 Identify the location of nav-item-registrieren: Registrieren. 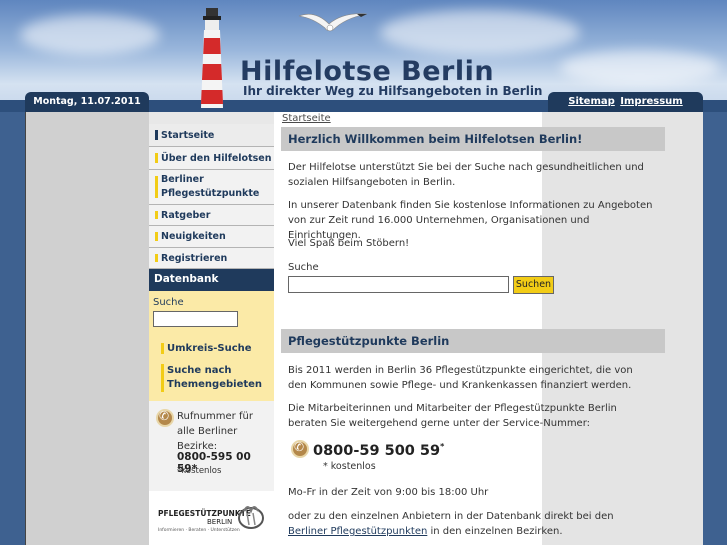
(211, 258).